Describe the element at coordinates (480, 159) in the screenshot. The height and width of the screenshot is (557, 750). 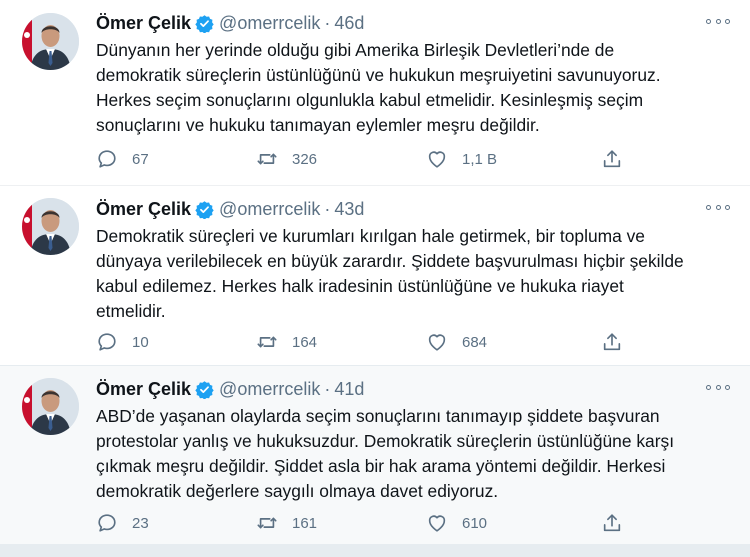
I see `like-count: 1,1 B` at that location.